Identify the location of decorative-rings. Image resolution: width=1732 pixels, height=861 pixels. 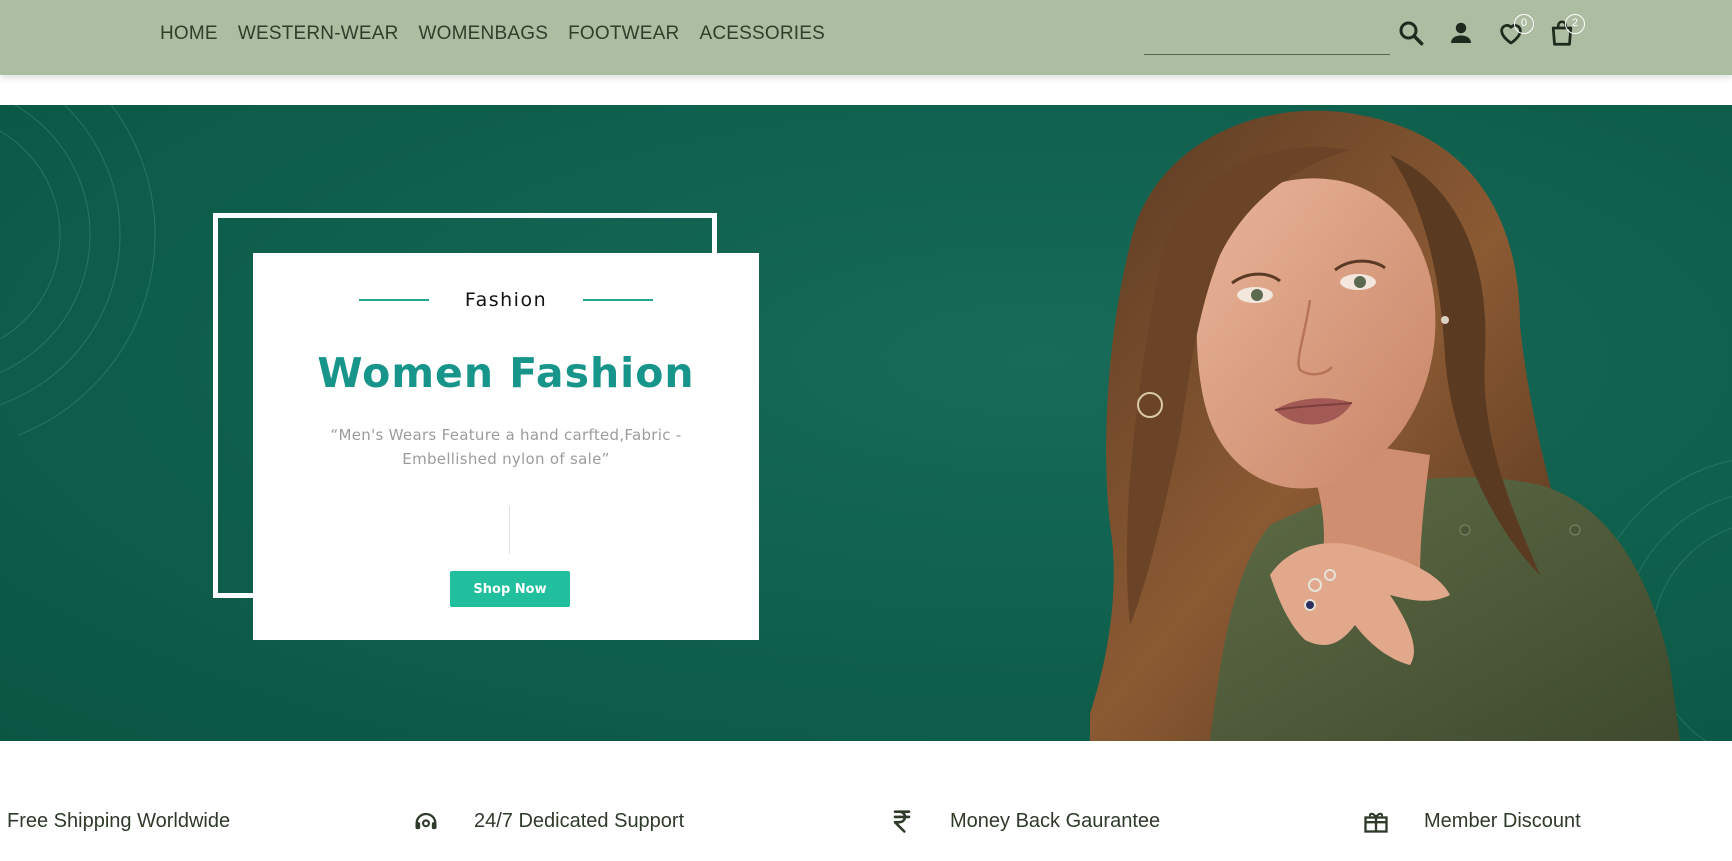
(78, 270).